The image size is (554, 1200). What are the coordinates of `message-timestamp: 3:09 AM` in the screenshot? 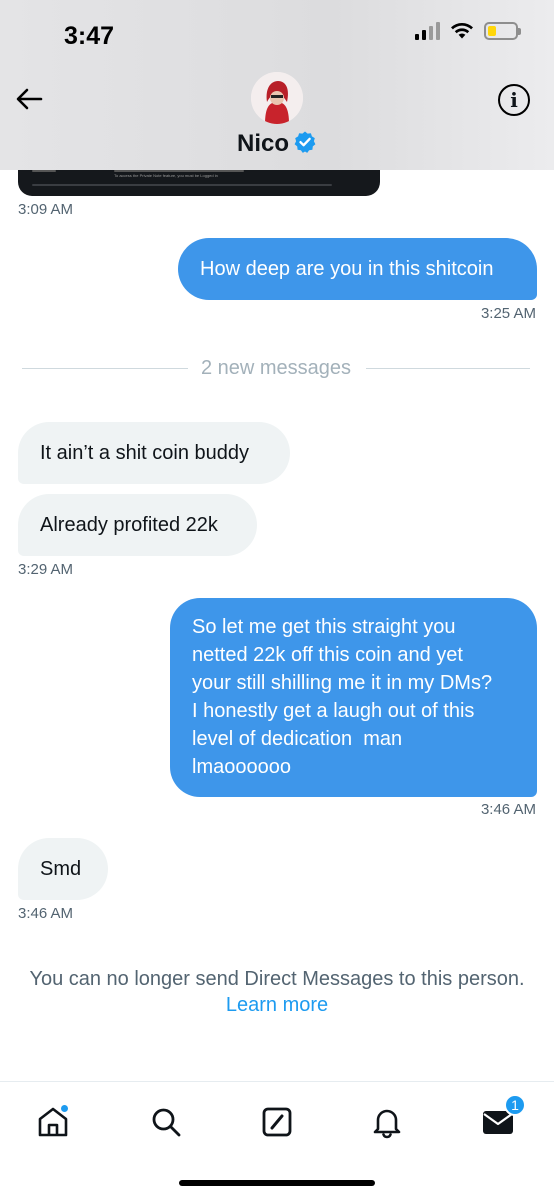 It's located at (46, 209).